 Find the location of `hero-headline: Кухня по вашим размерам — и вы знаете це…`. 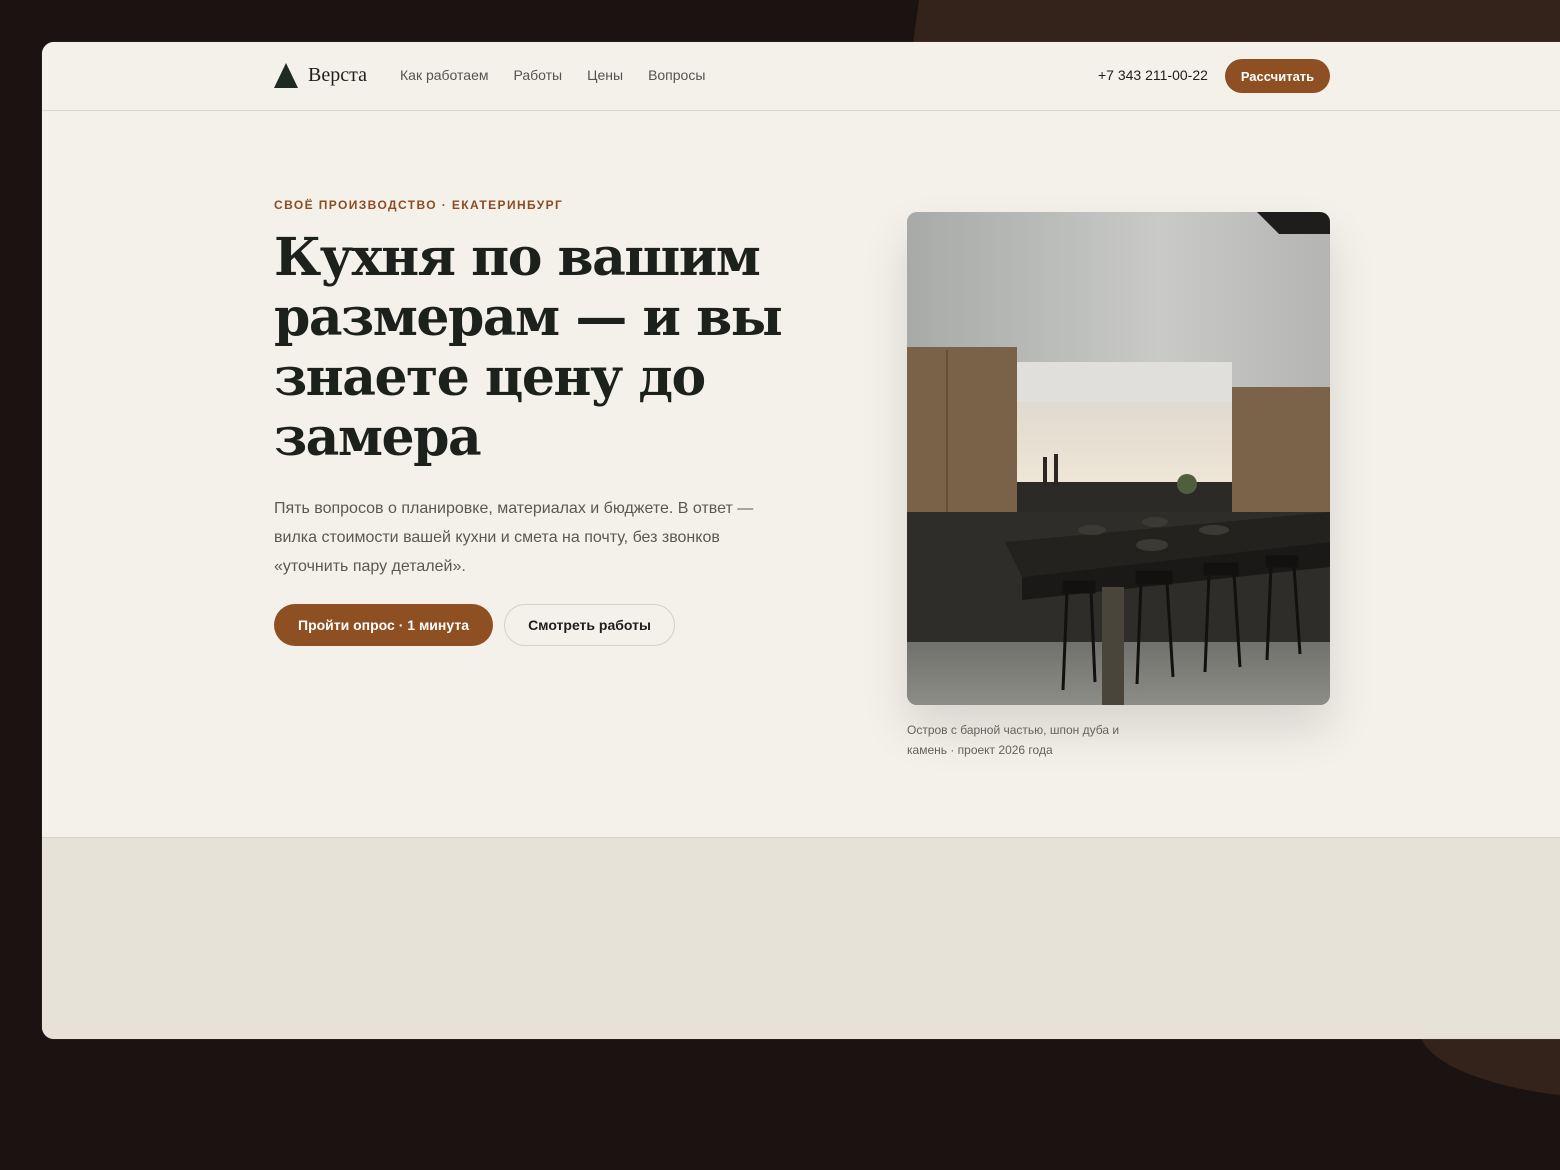

hero-headline: Кухня по вашим размерам — и вы знаете це… is located at coordinates (528, 347).